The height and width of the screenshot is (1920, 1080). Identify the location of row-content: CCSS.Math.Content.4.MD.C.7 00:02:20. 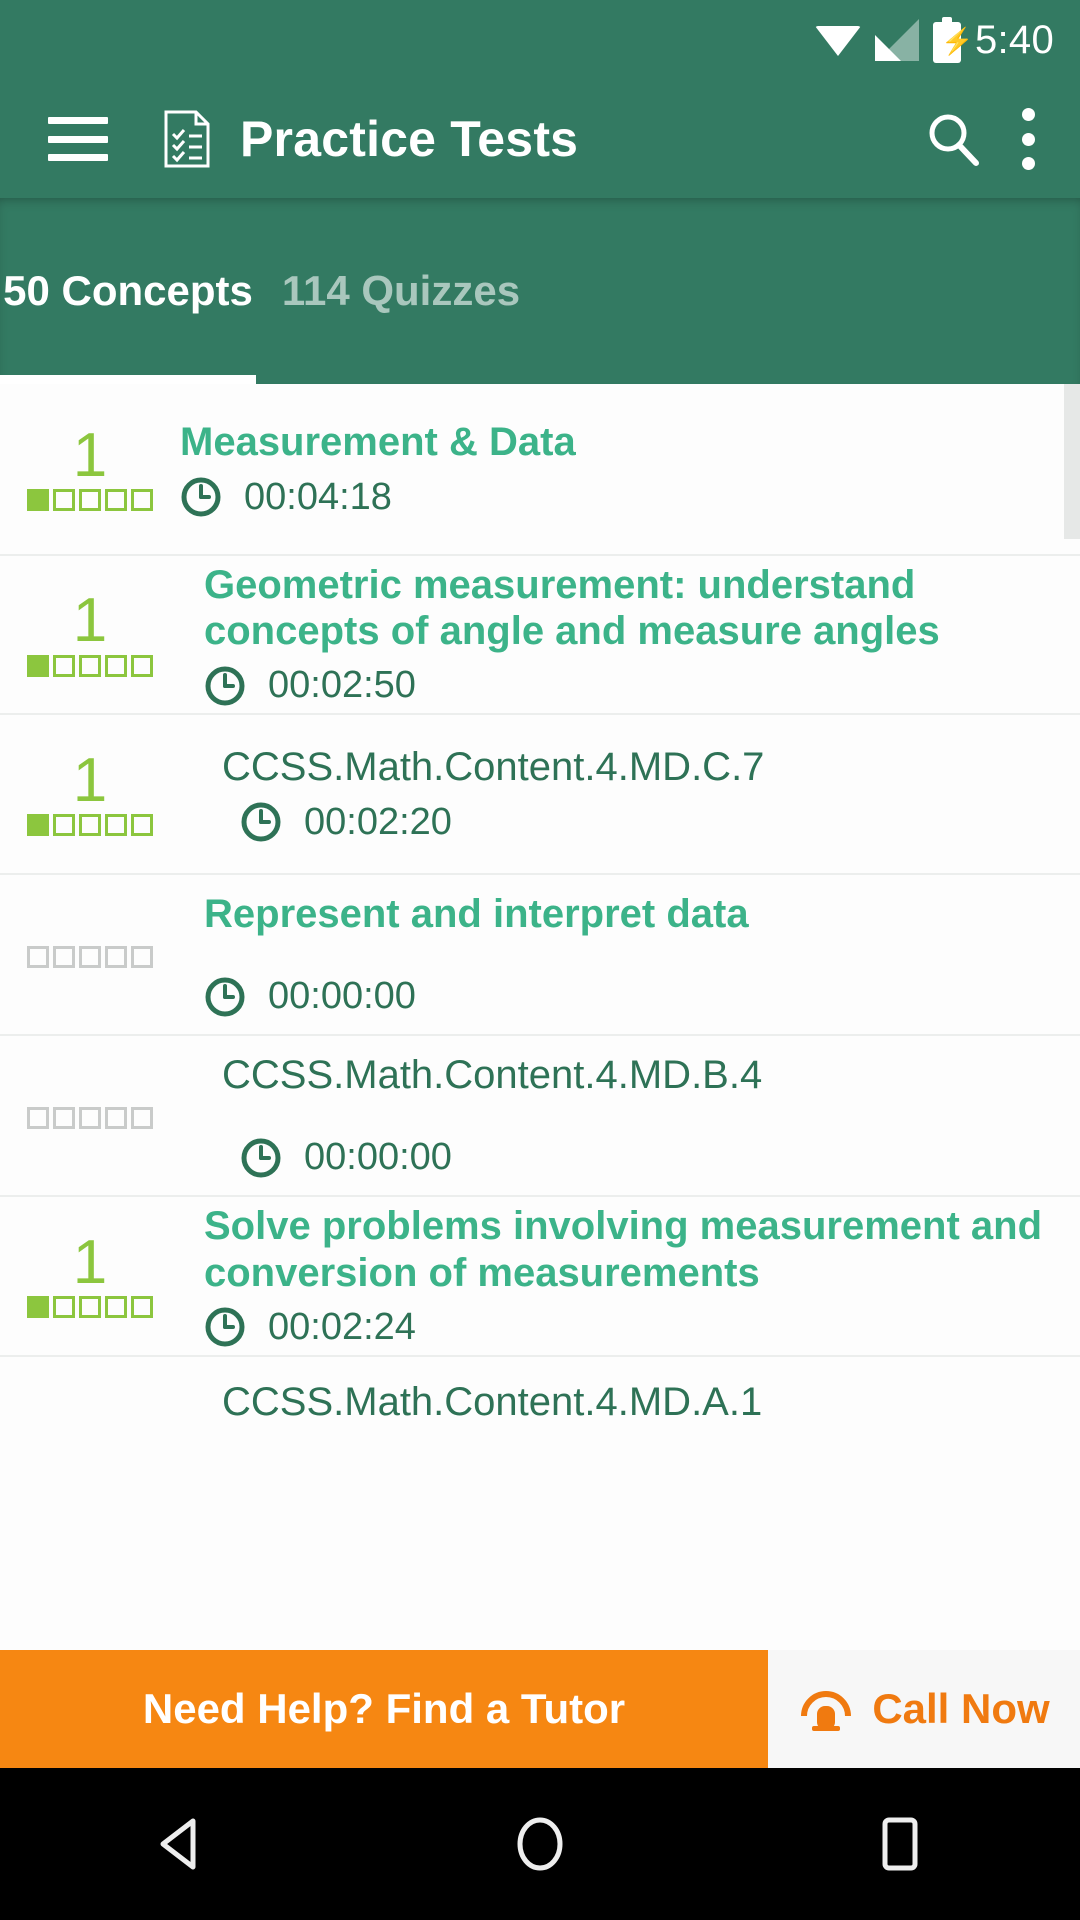
(630, 793).